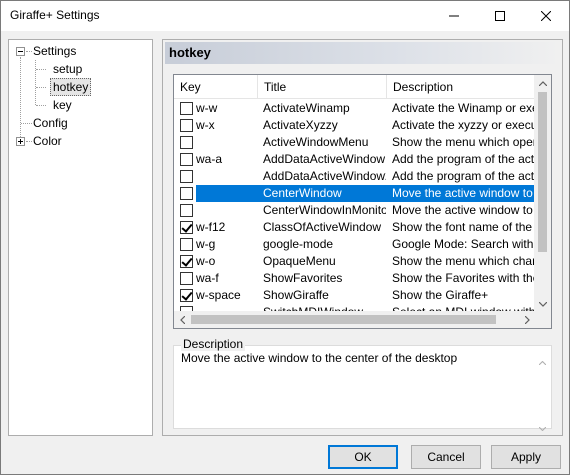 This screenshot has height=475, width=570. Describe the element at coordinates (316, 142) in the screenshot. I see `cell-title: ActiveWindowMenu` at that location.